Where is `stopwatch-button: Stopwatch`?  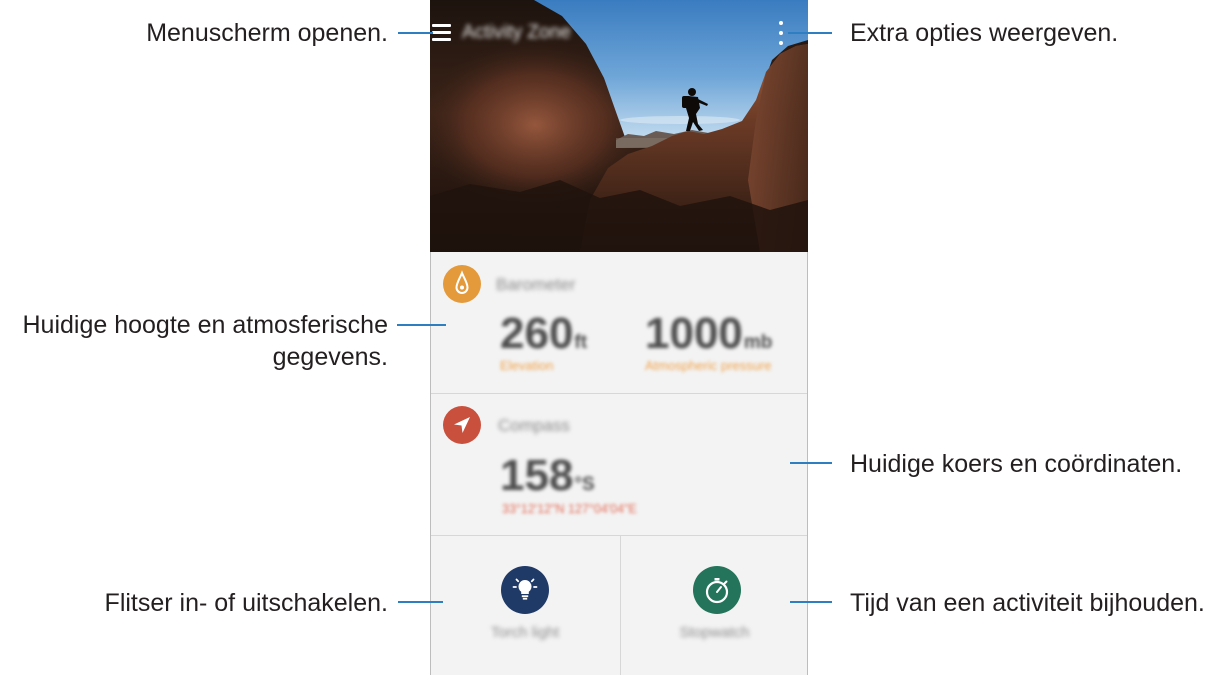
stopwatch-button: Stopwatch is located at coordinates (714, 605).